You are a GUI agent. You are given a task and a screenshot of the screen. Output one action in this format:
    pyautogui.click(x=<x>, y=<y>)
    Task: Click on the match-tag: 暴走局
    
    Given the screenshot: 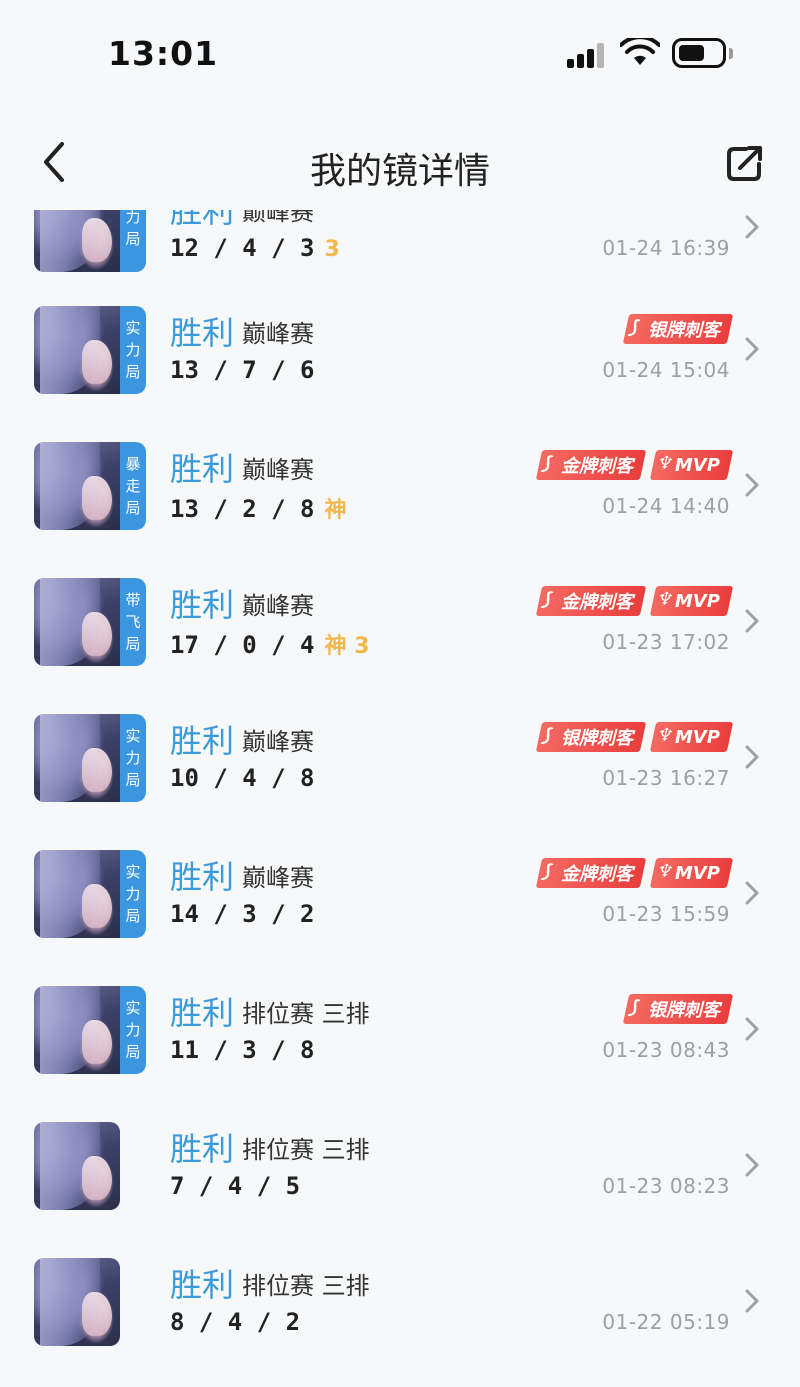 What is the action you would take?
    pyautogui.click(x=133, y=486)
    